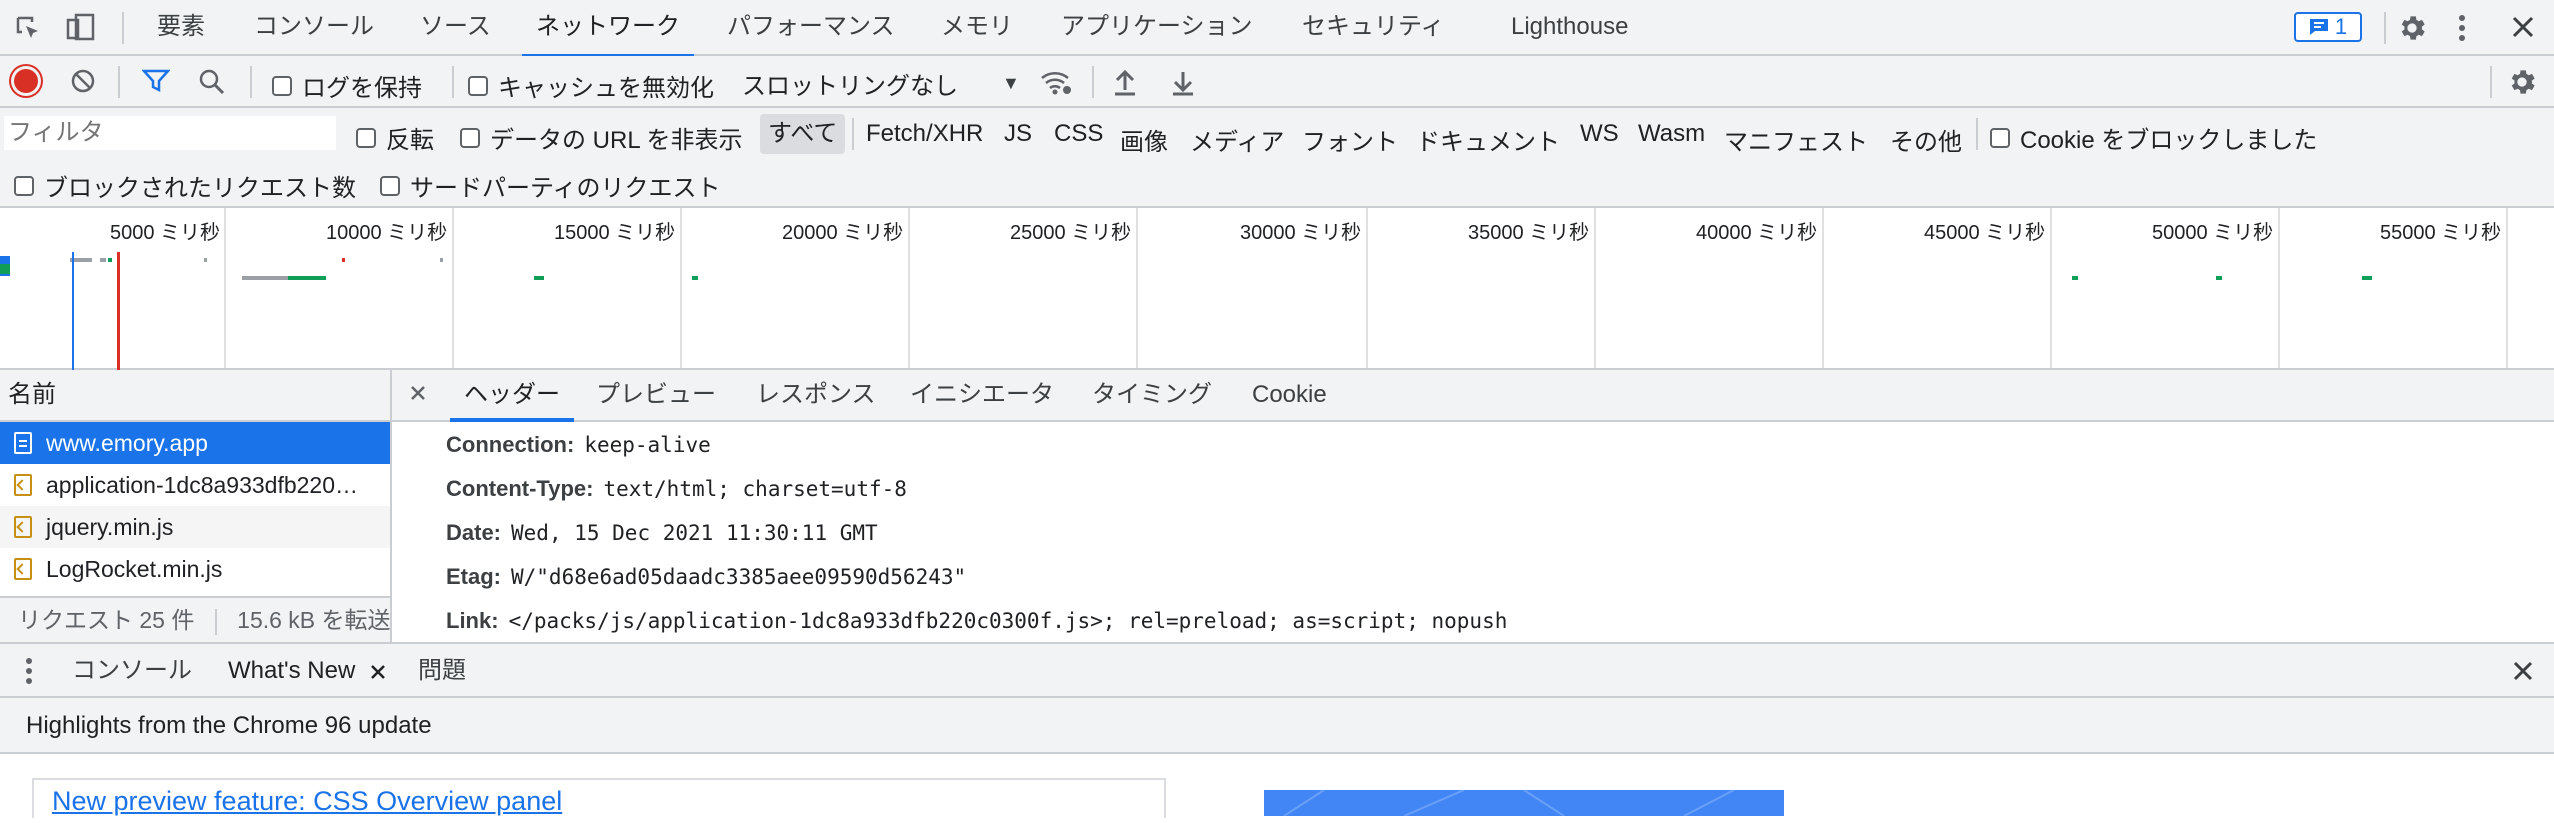 This screenshot has height=823, width=2554. I want to click on drawer-tab-issues: 問題, so click(442, 672).